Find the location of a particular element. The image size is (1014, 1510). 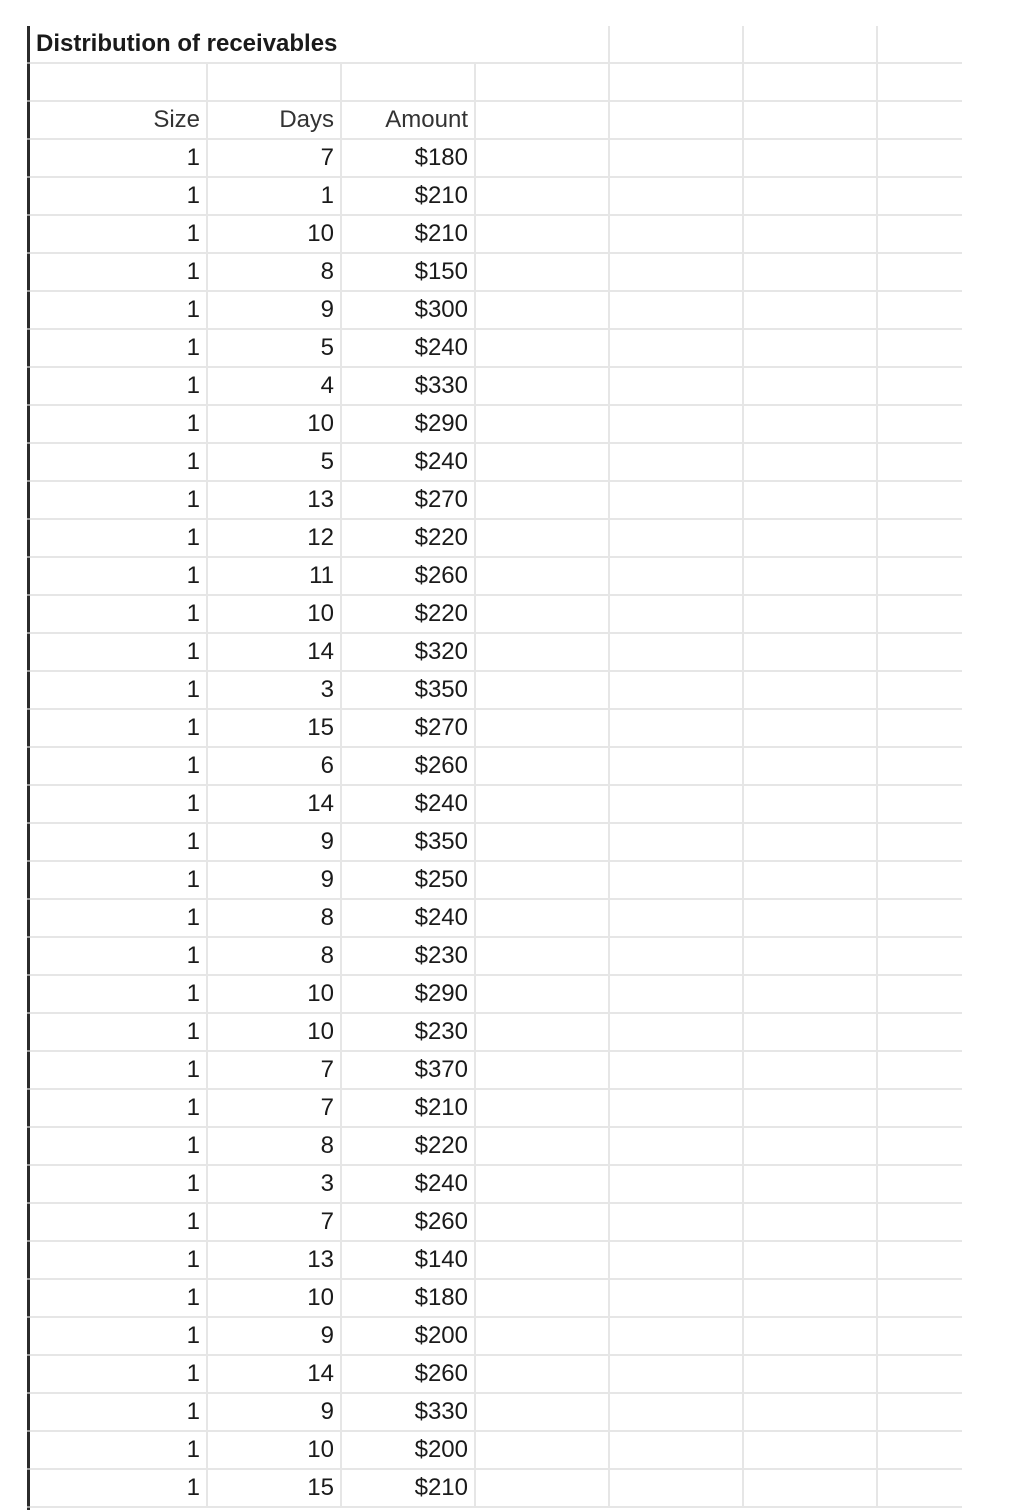

days-cell: 9 is located at coordinates (274, 880).